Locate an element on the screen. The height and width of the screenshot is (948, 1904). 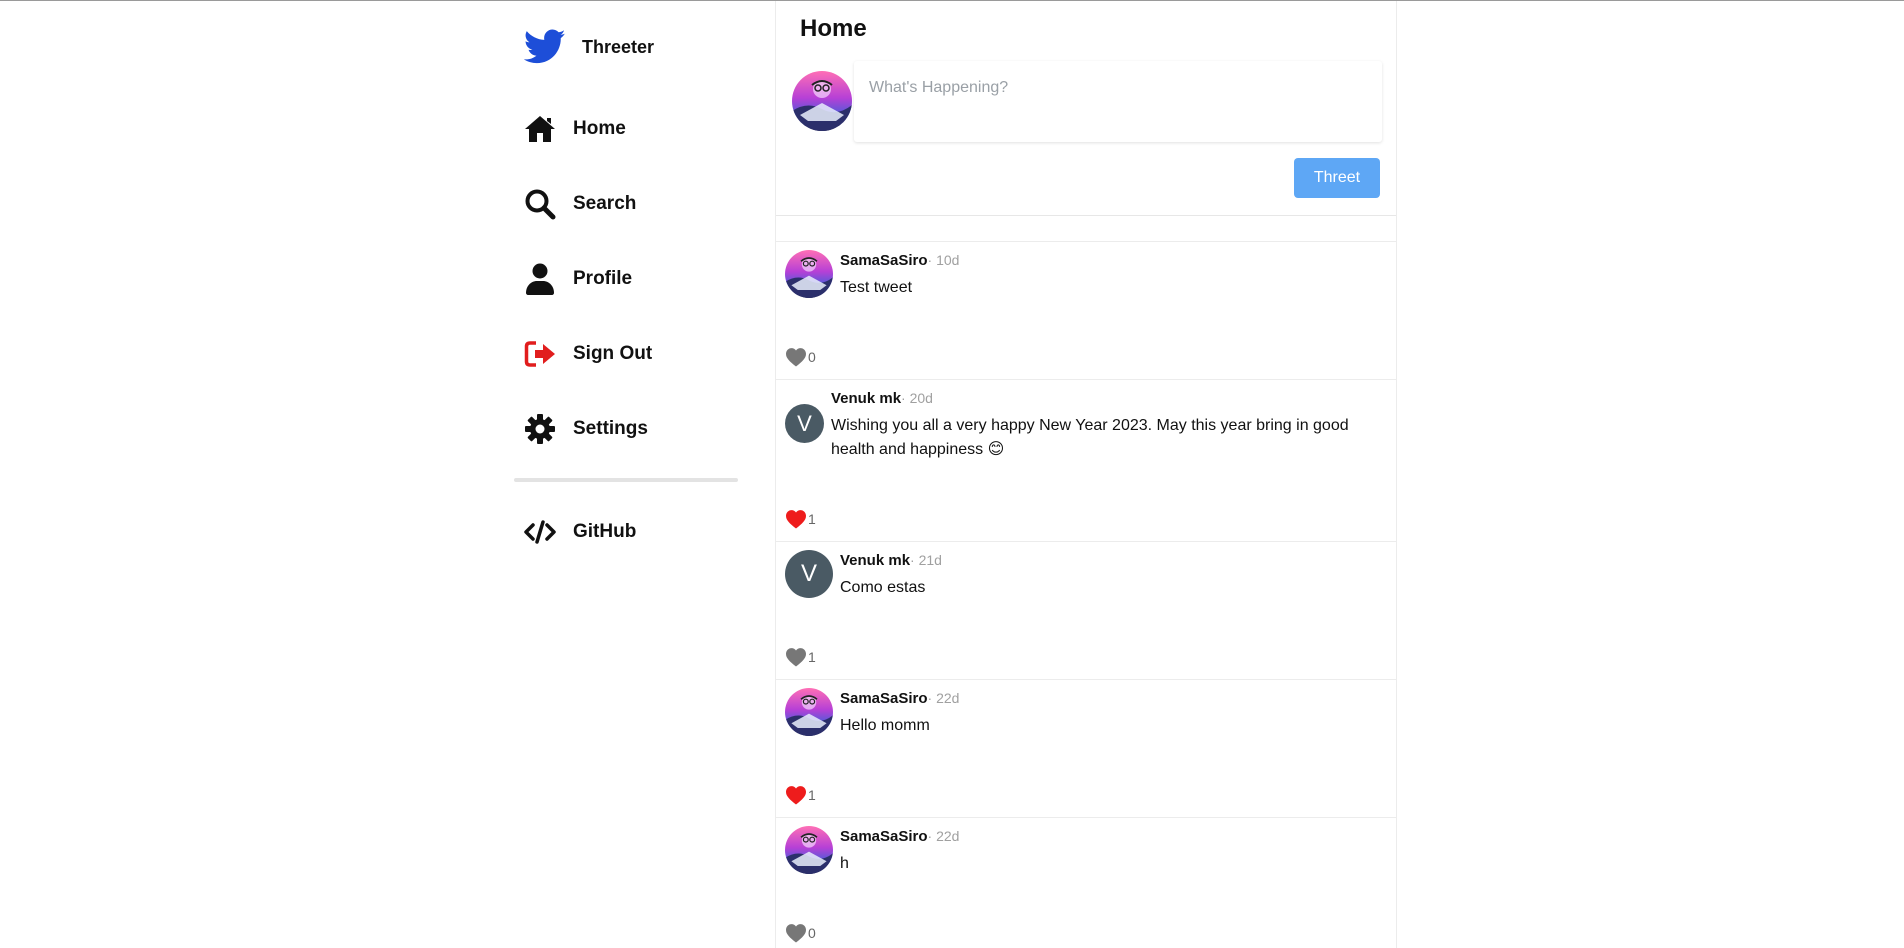
page-title: Home is located at coordinates (833, 28).